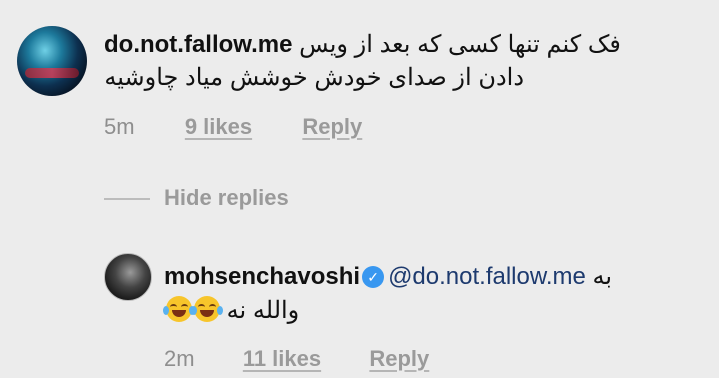  What do you see at coordinates (127, 199) in the screenshot?
I see `replies-divider` at bounding box center [127, 199].